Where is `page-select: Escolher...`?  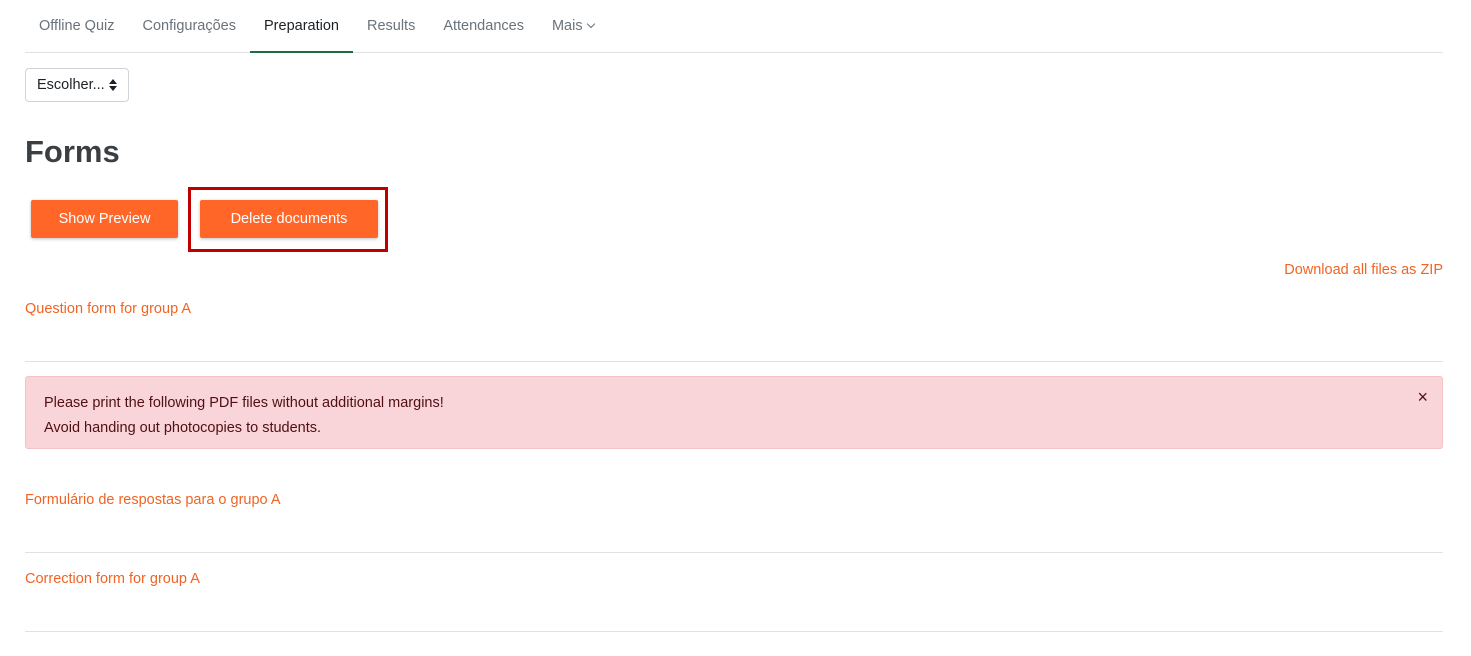 page-select: Escolher... is located at coordinates (77, 85).